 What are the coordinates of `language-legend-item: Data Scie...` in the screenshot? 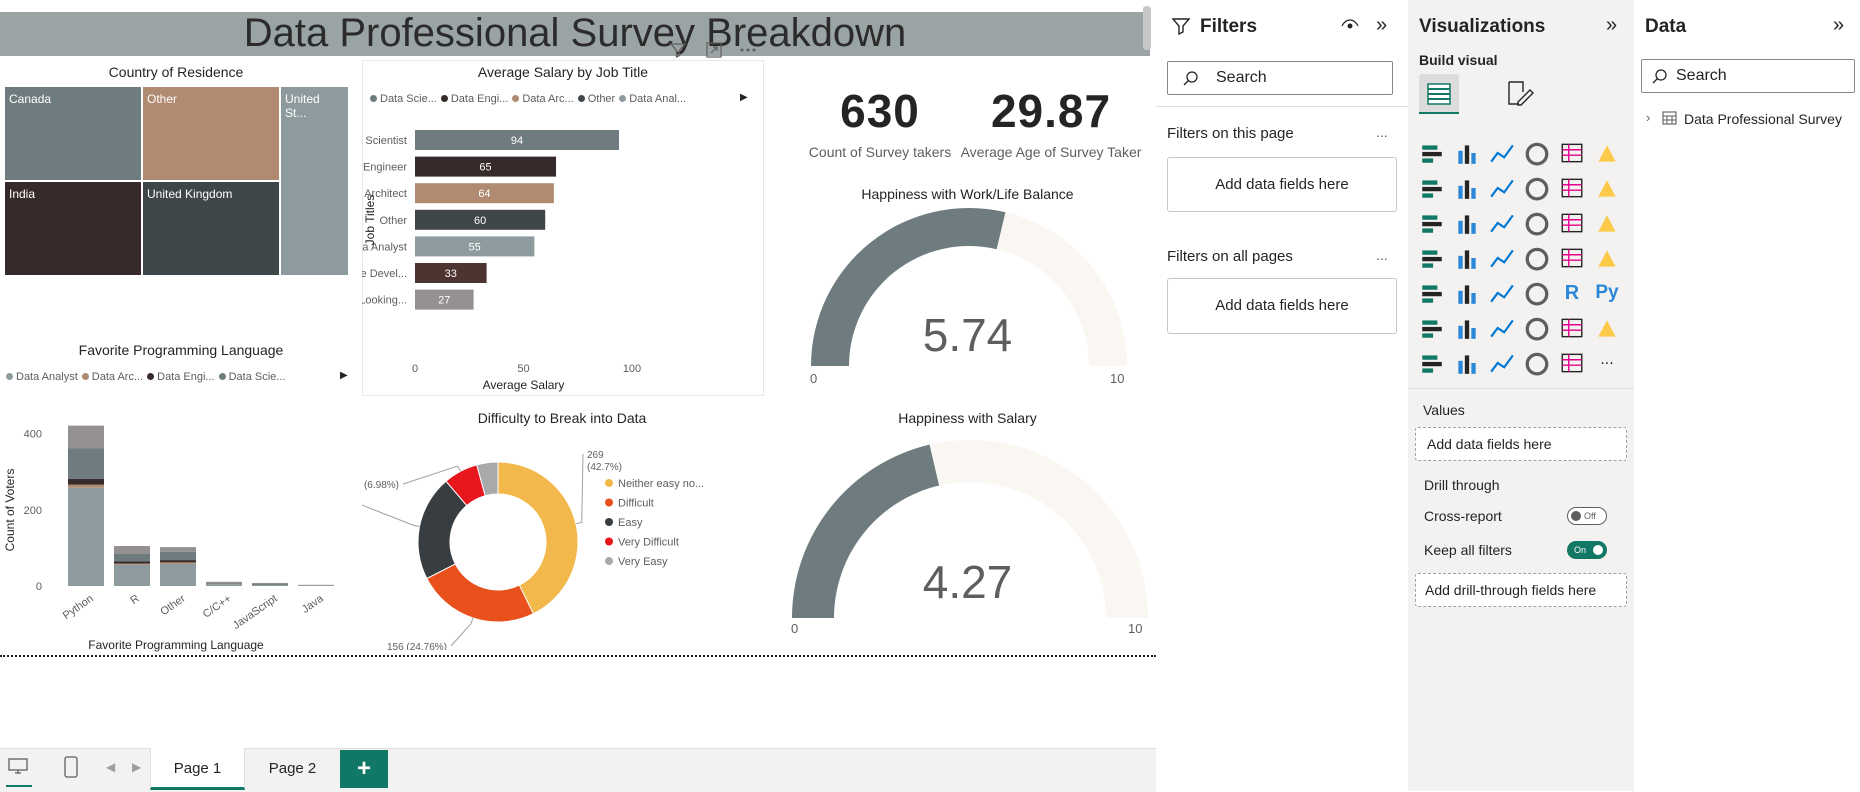 It's located at (250, 377).